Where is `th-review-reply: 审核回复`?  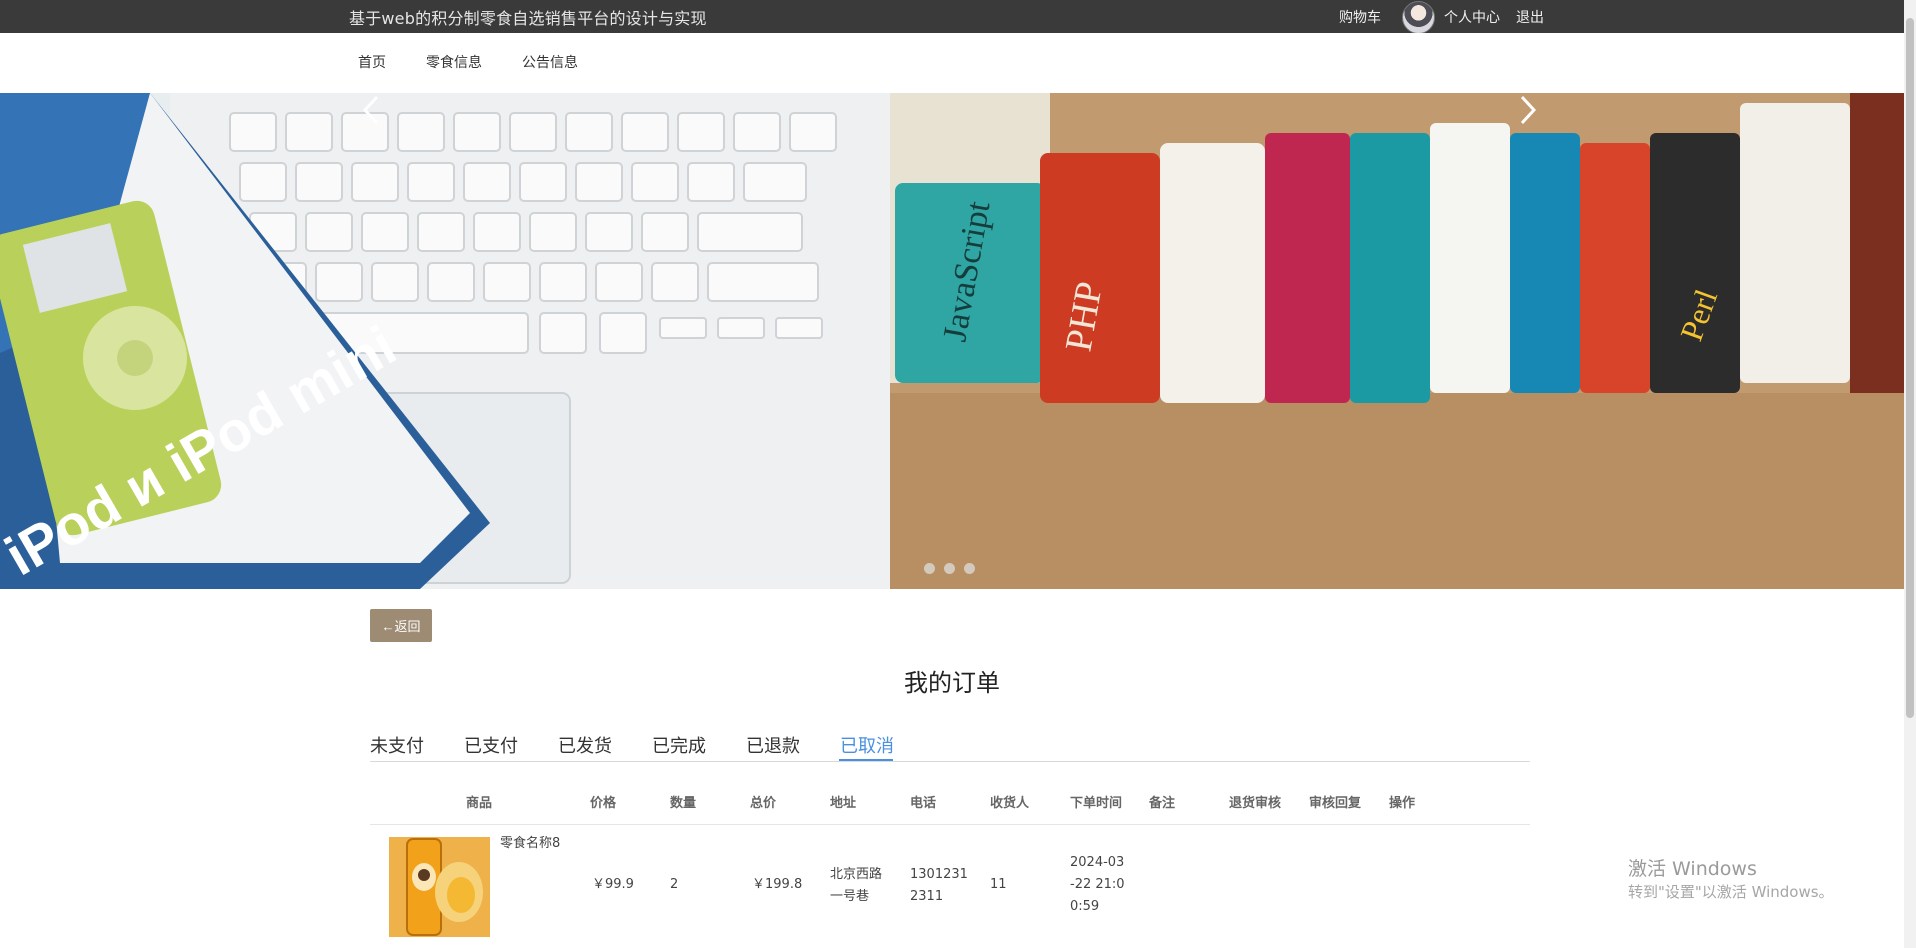
th-review-reply: 审核回复 is located at coordinates (1335, 803).